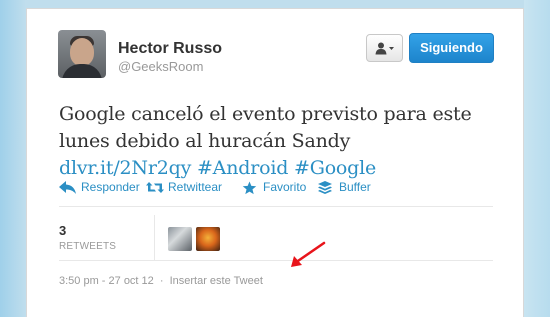  Describe the element at coordinates (335, 168) in the screenshot. I see `hashtag-google: #Google` at that location.